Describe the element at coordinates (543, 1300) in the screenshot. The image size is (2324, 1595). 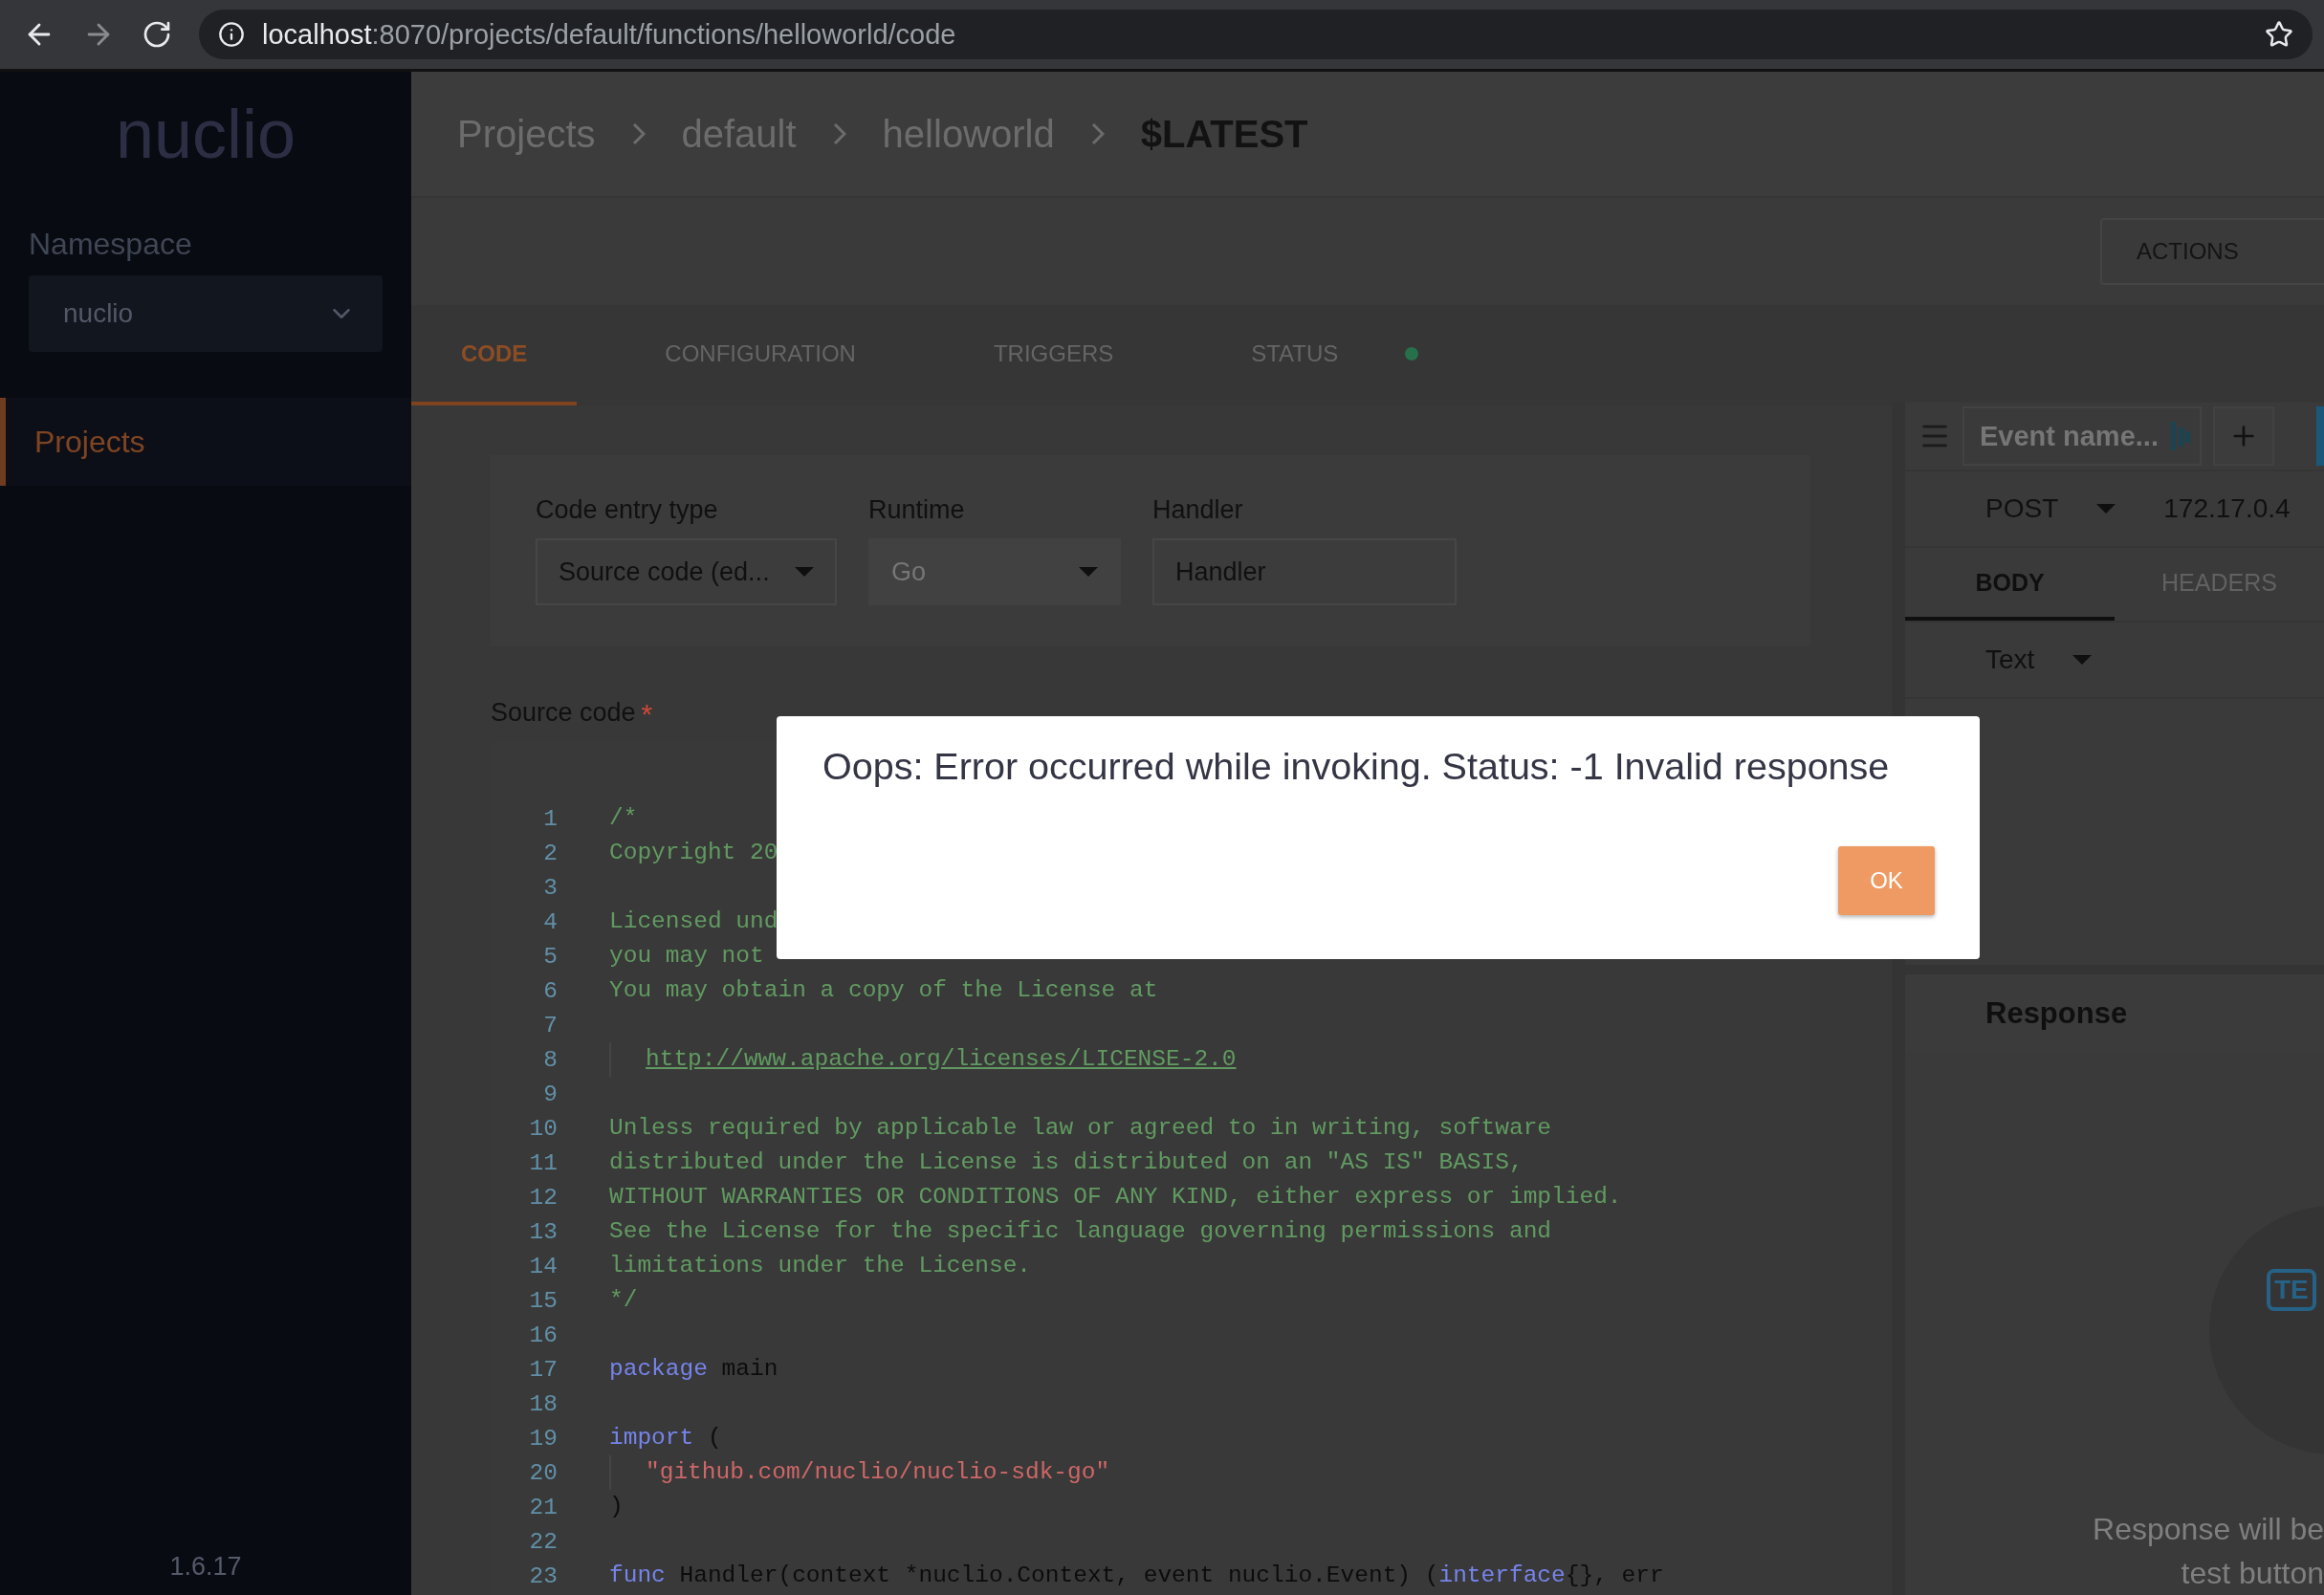
I see `line-number: 15` at that location.